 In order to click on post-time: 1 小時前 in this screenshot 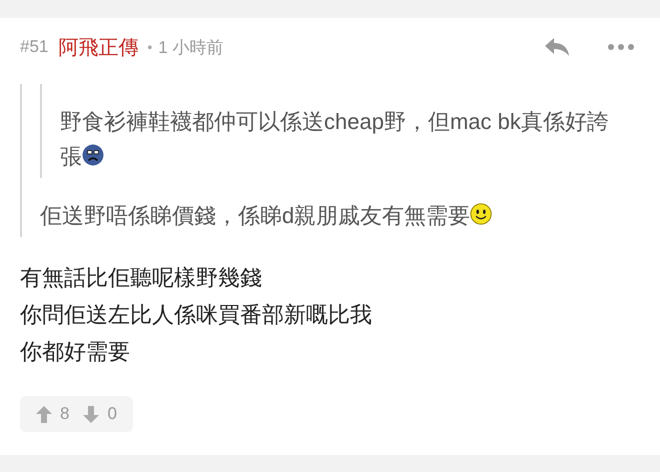, I will do `click(191, 47)`.